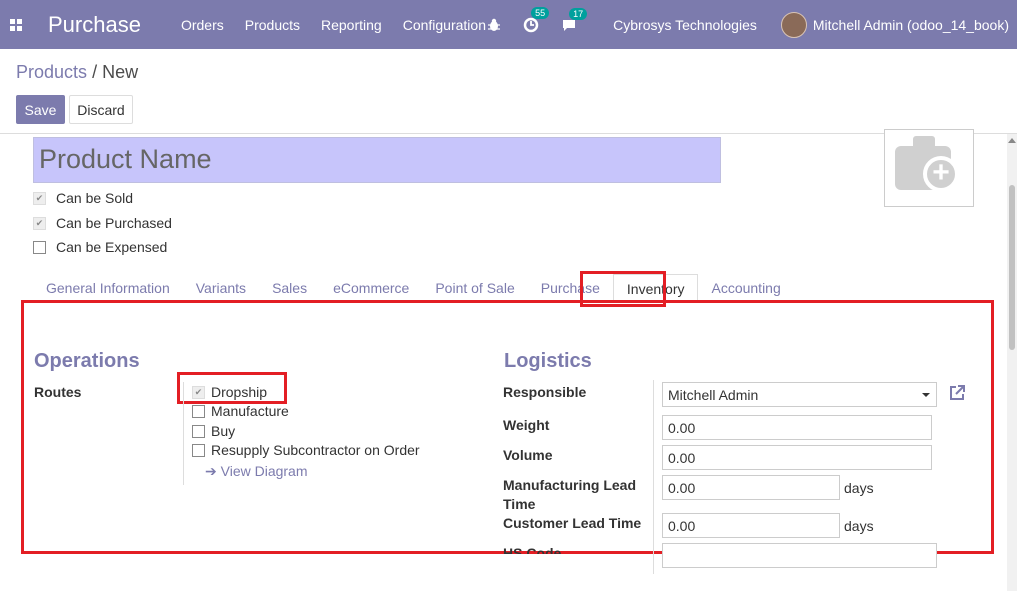 The width and height of the screenshot is (1017, 591). What do you see at coordinates (371, 287) in the screenshot?
I see `tab-ecommerce: eCommerce` at bounding box center [371, 287].